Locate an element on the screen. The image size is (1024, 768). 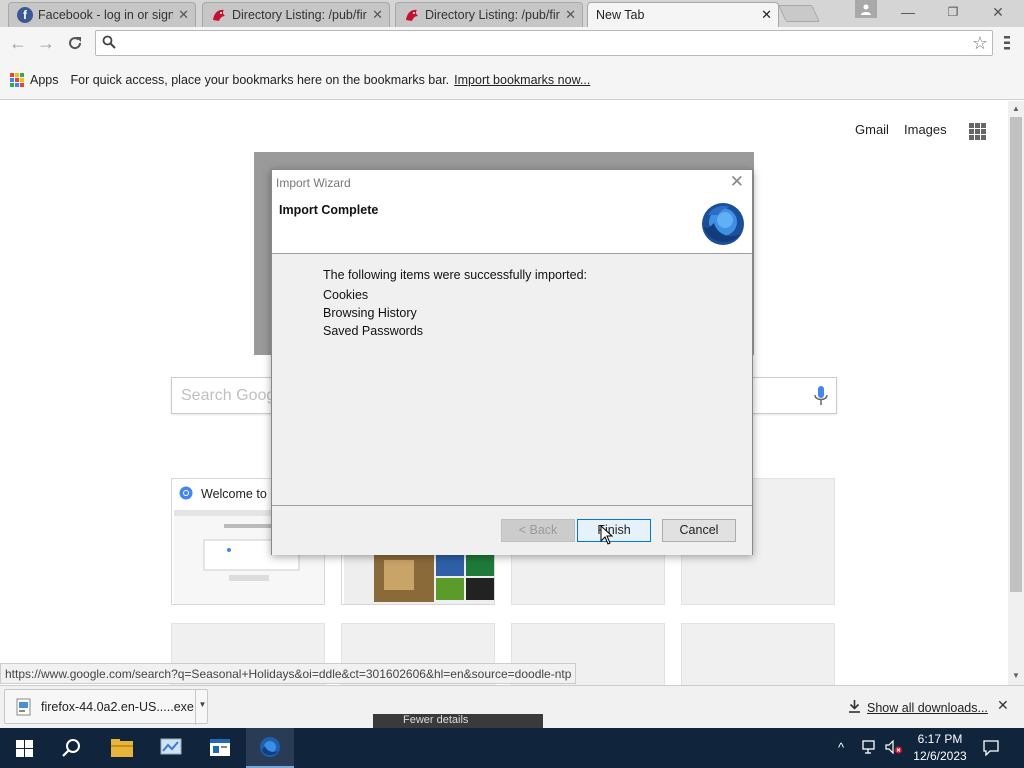
images-link: Images is located at coordinates (925, 129).